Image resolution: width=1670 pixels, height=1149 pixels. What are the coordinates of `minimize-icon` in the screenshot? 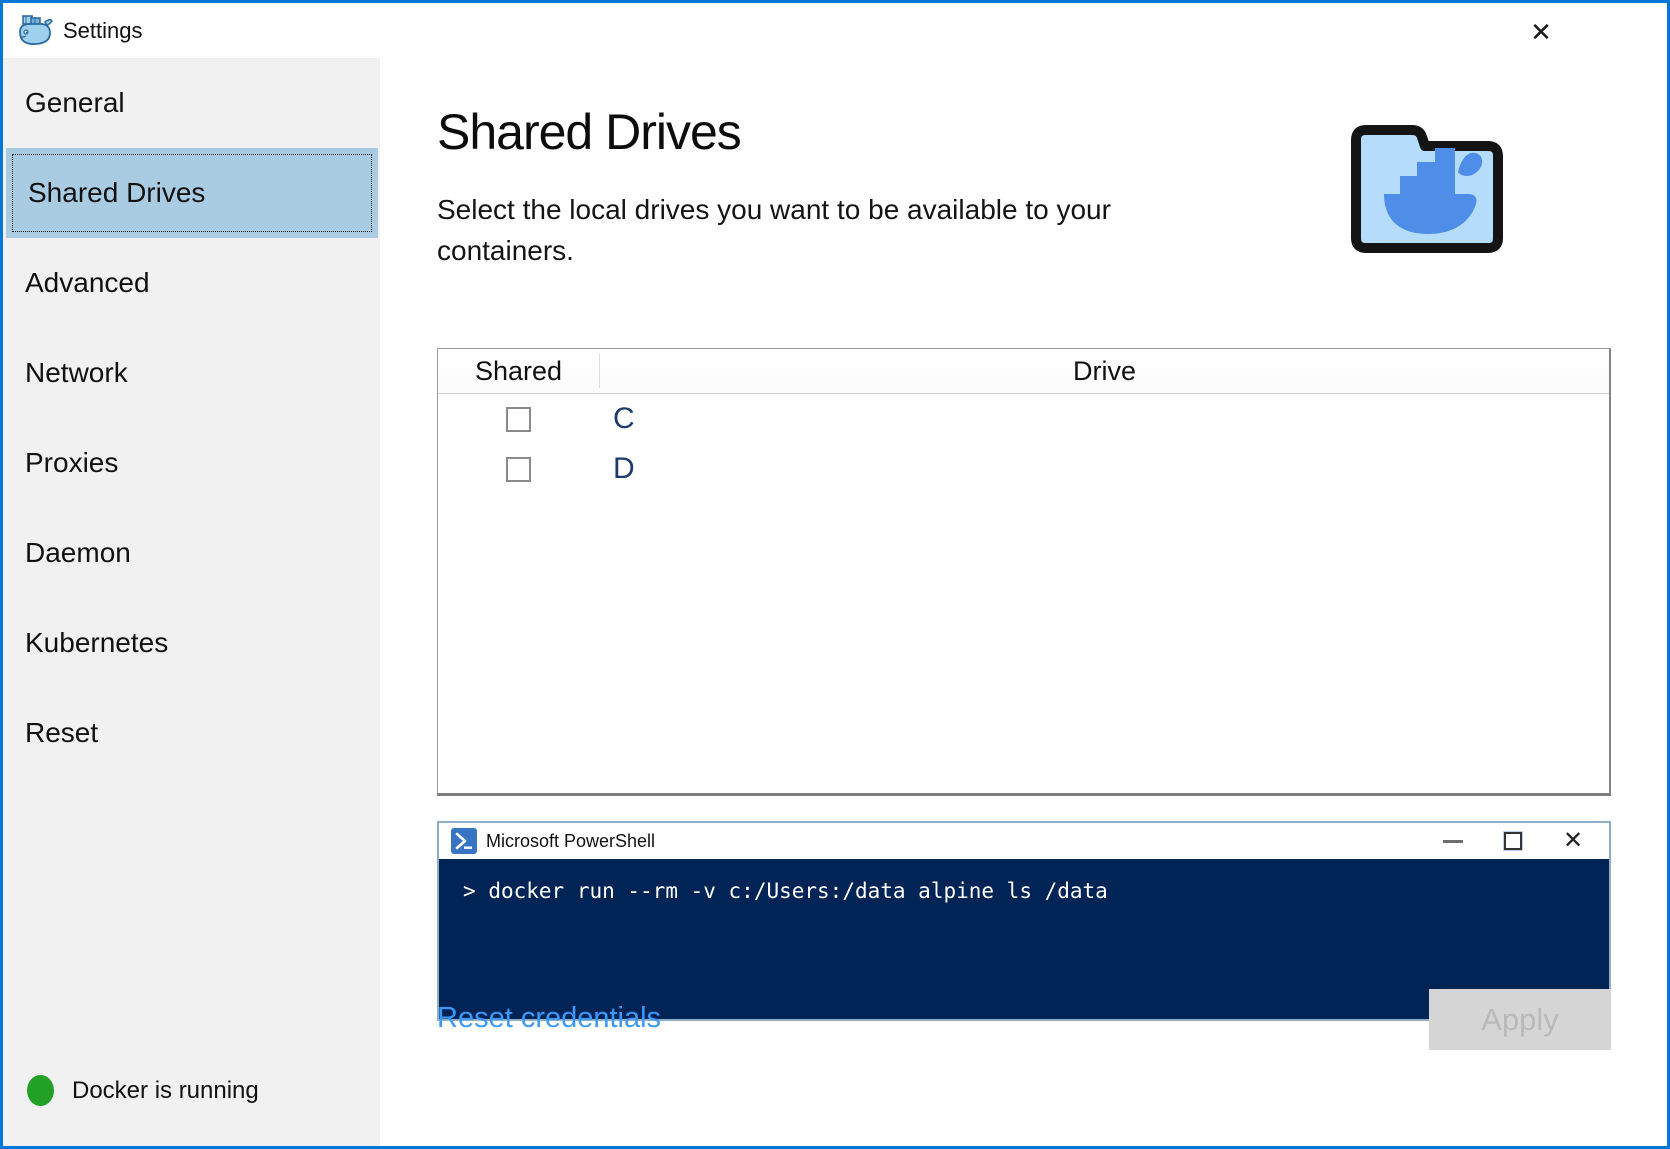 It's located at (1453, 841).